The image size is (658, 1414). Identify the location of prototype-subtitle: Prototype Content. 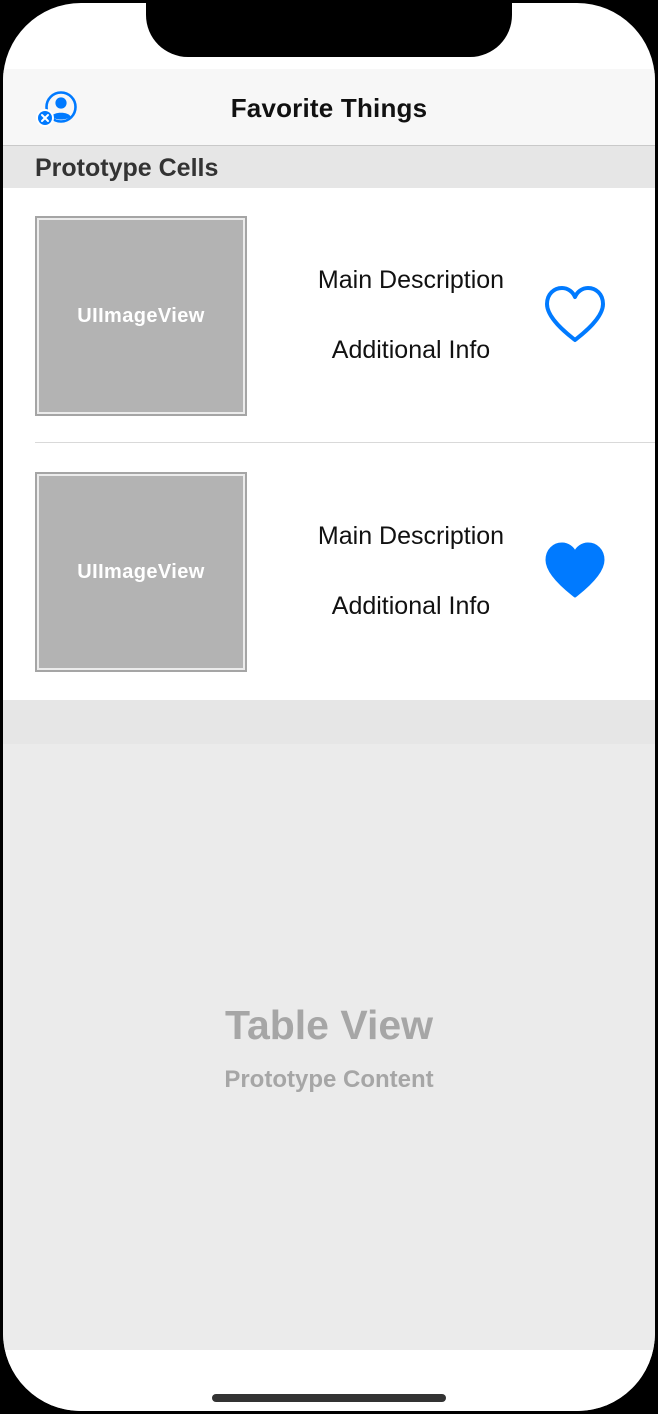
(329, 1079).